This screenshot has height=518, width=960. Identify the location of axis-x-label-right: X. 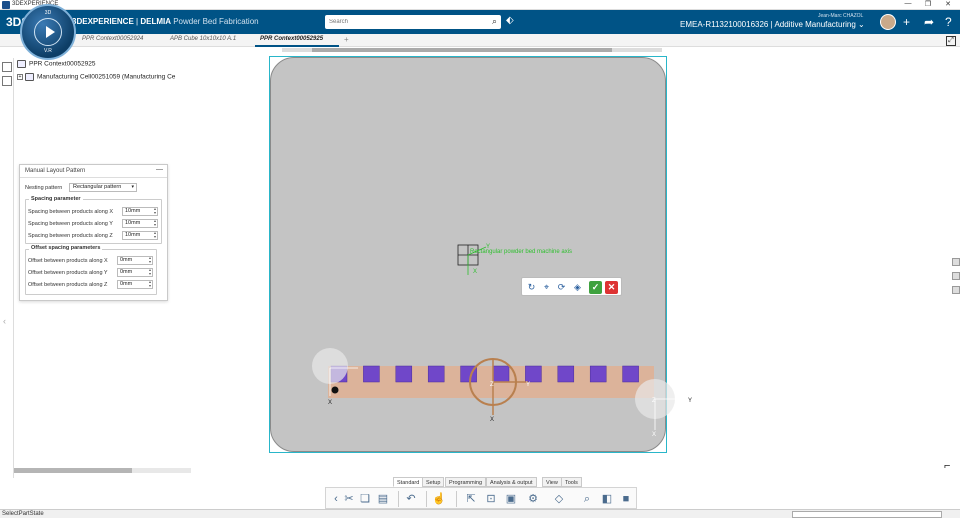
(654, 435).